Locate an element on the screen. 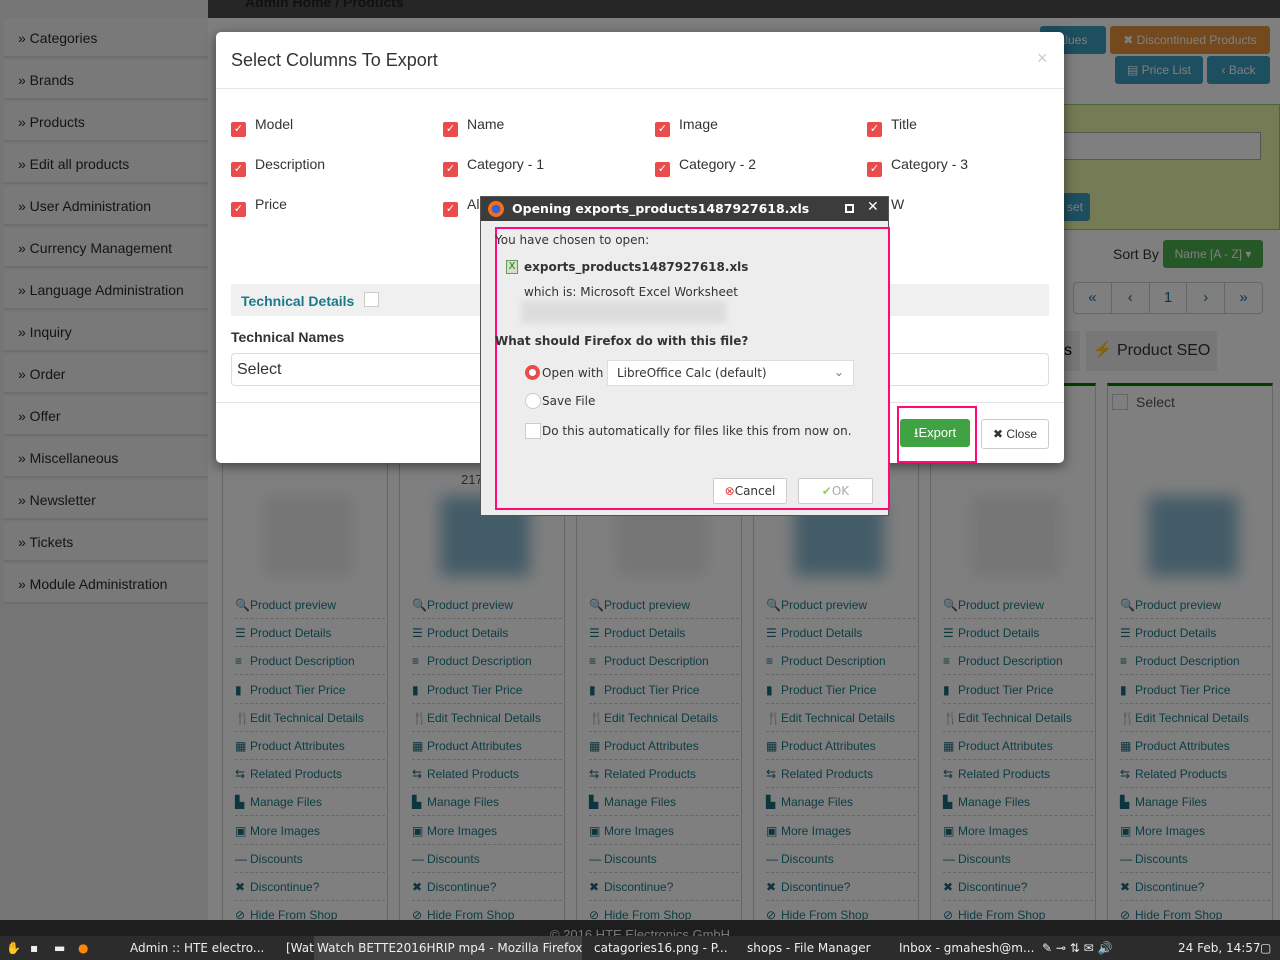 This screenshot has height=960, width=1280. export-button: ⭳Export is located at coordinates (935, 433).